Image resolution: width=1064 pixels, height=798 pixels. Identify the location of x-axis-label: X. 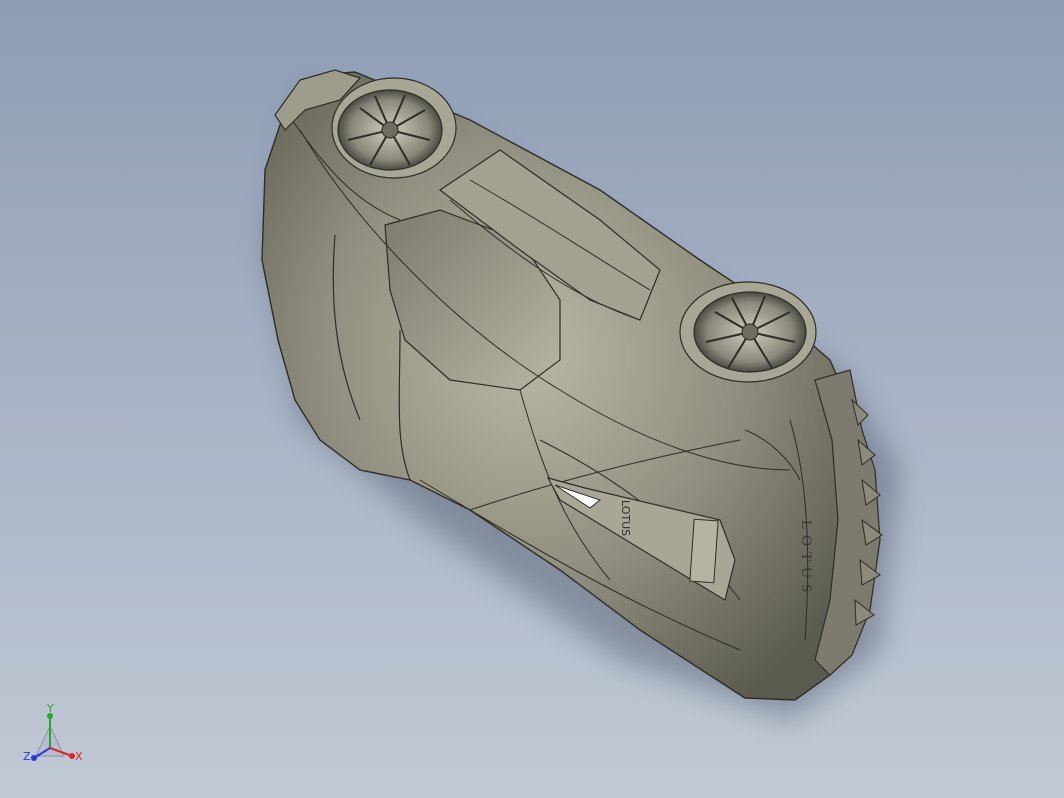
(79, 756).